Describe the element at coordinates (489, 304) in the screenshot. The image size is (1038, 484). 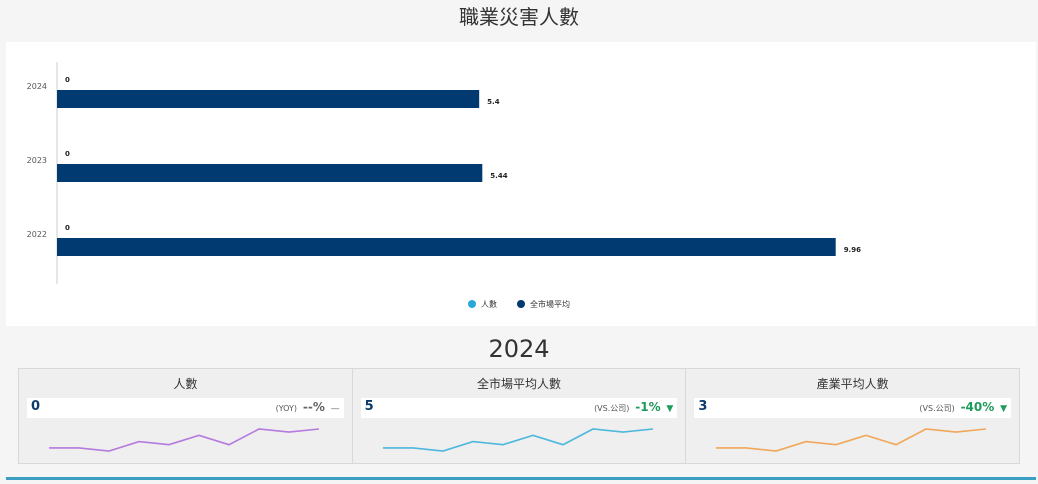
I see `legend-label-people: 人數` at that location.